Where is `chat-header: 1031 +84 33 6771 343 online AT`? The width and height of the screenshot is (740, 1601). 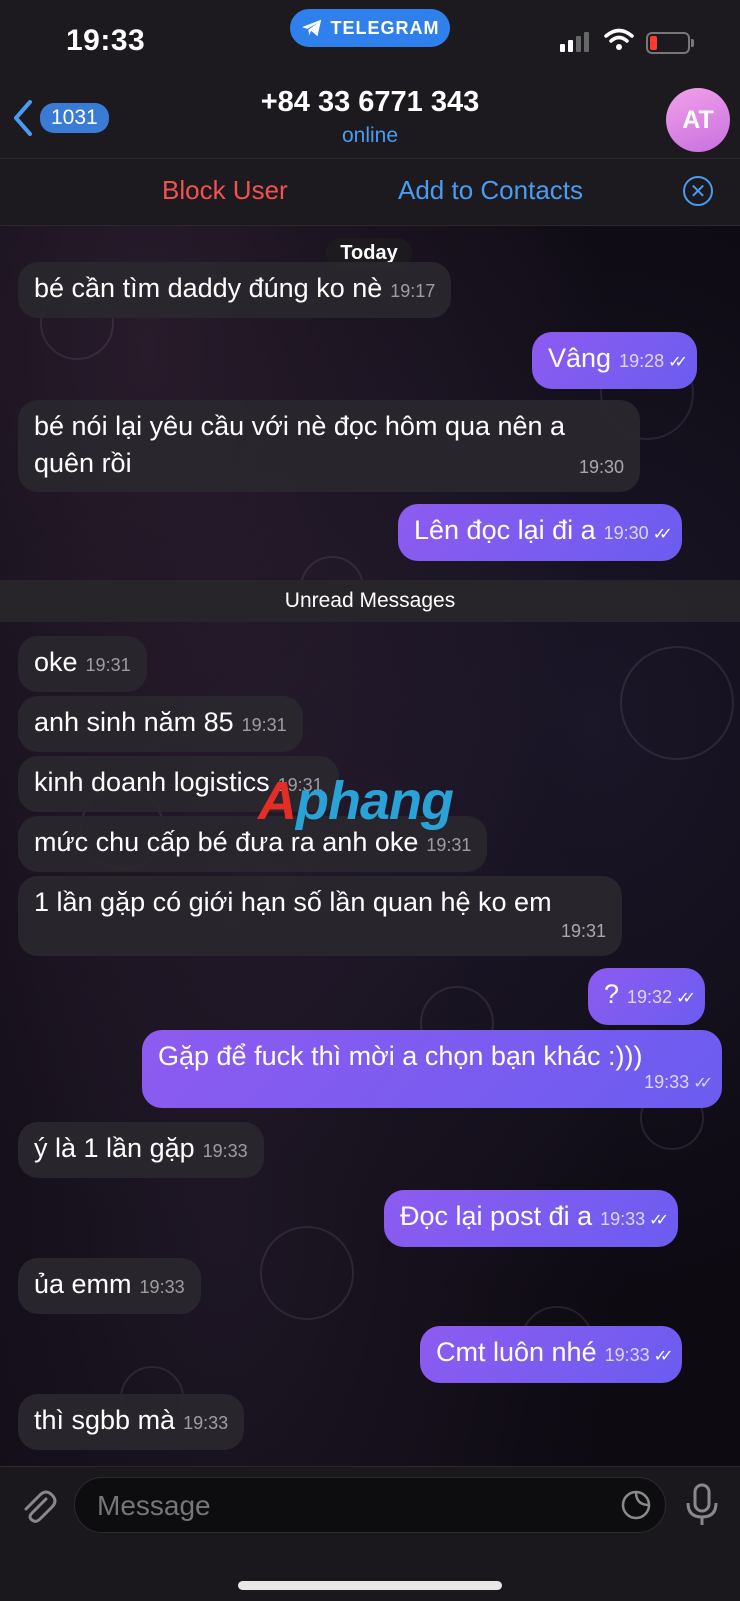 chat-header: 1031 +84 33 6771 343 online AT is located at coordinates (370, 119).